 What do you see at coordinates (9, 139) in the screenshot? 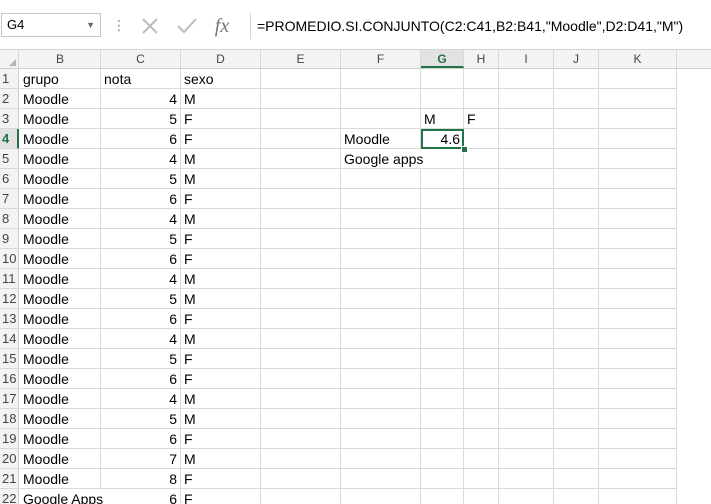
I see `row-header: 4` at bounding box center [9, 139].